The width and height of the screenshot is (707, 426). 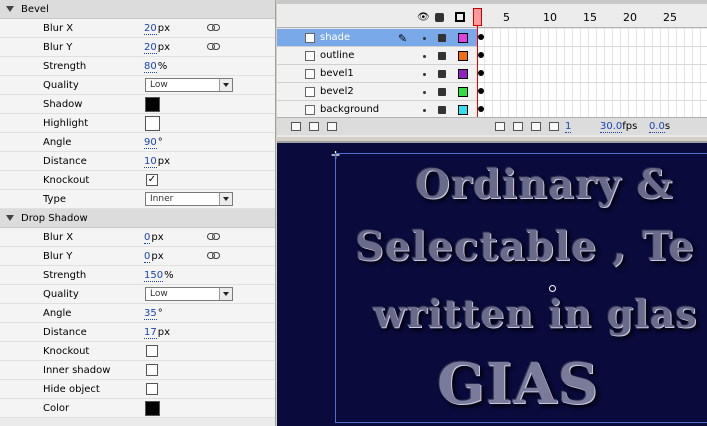 I want to click on filter-property-row: Type Inner, so click(x=137, y=199).